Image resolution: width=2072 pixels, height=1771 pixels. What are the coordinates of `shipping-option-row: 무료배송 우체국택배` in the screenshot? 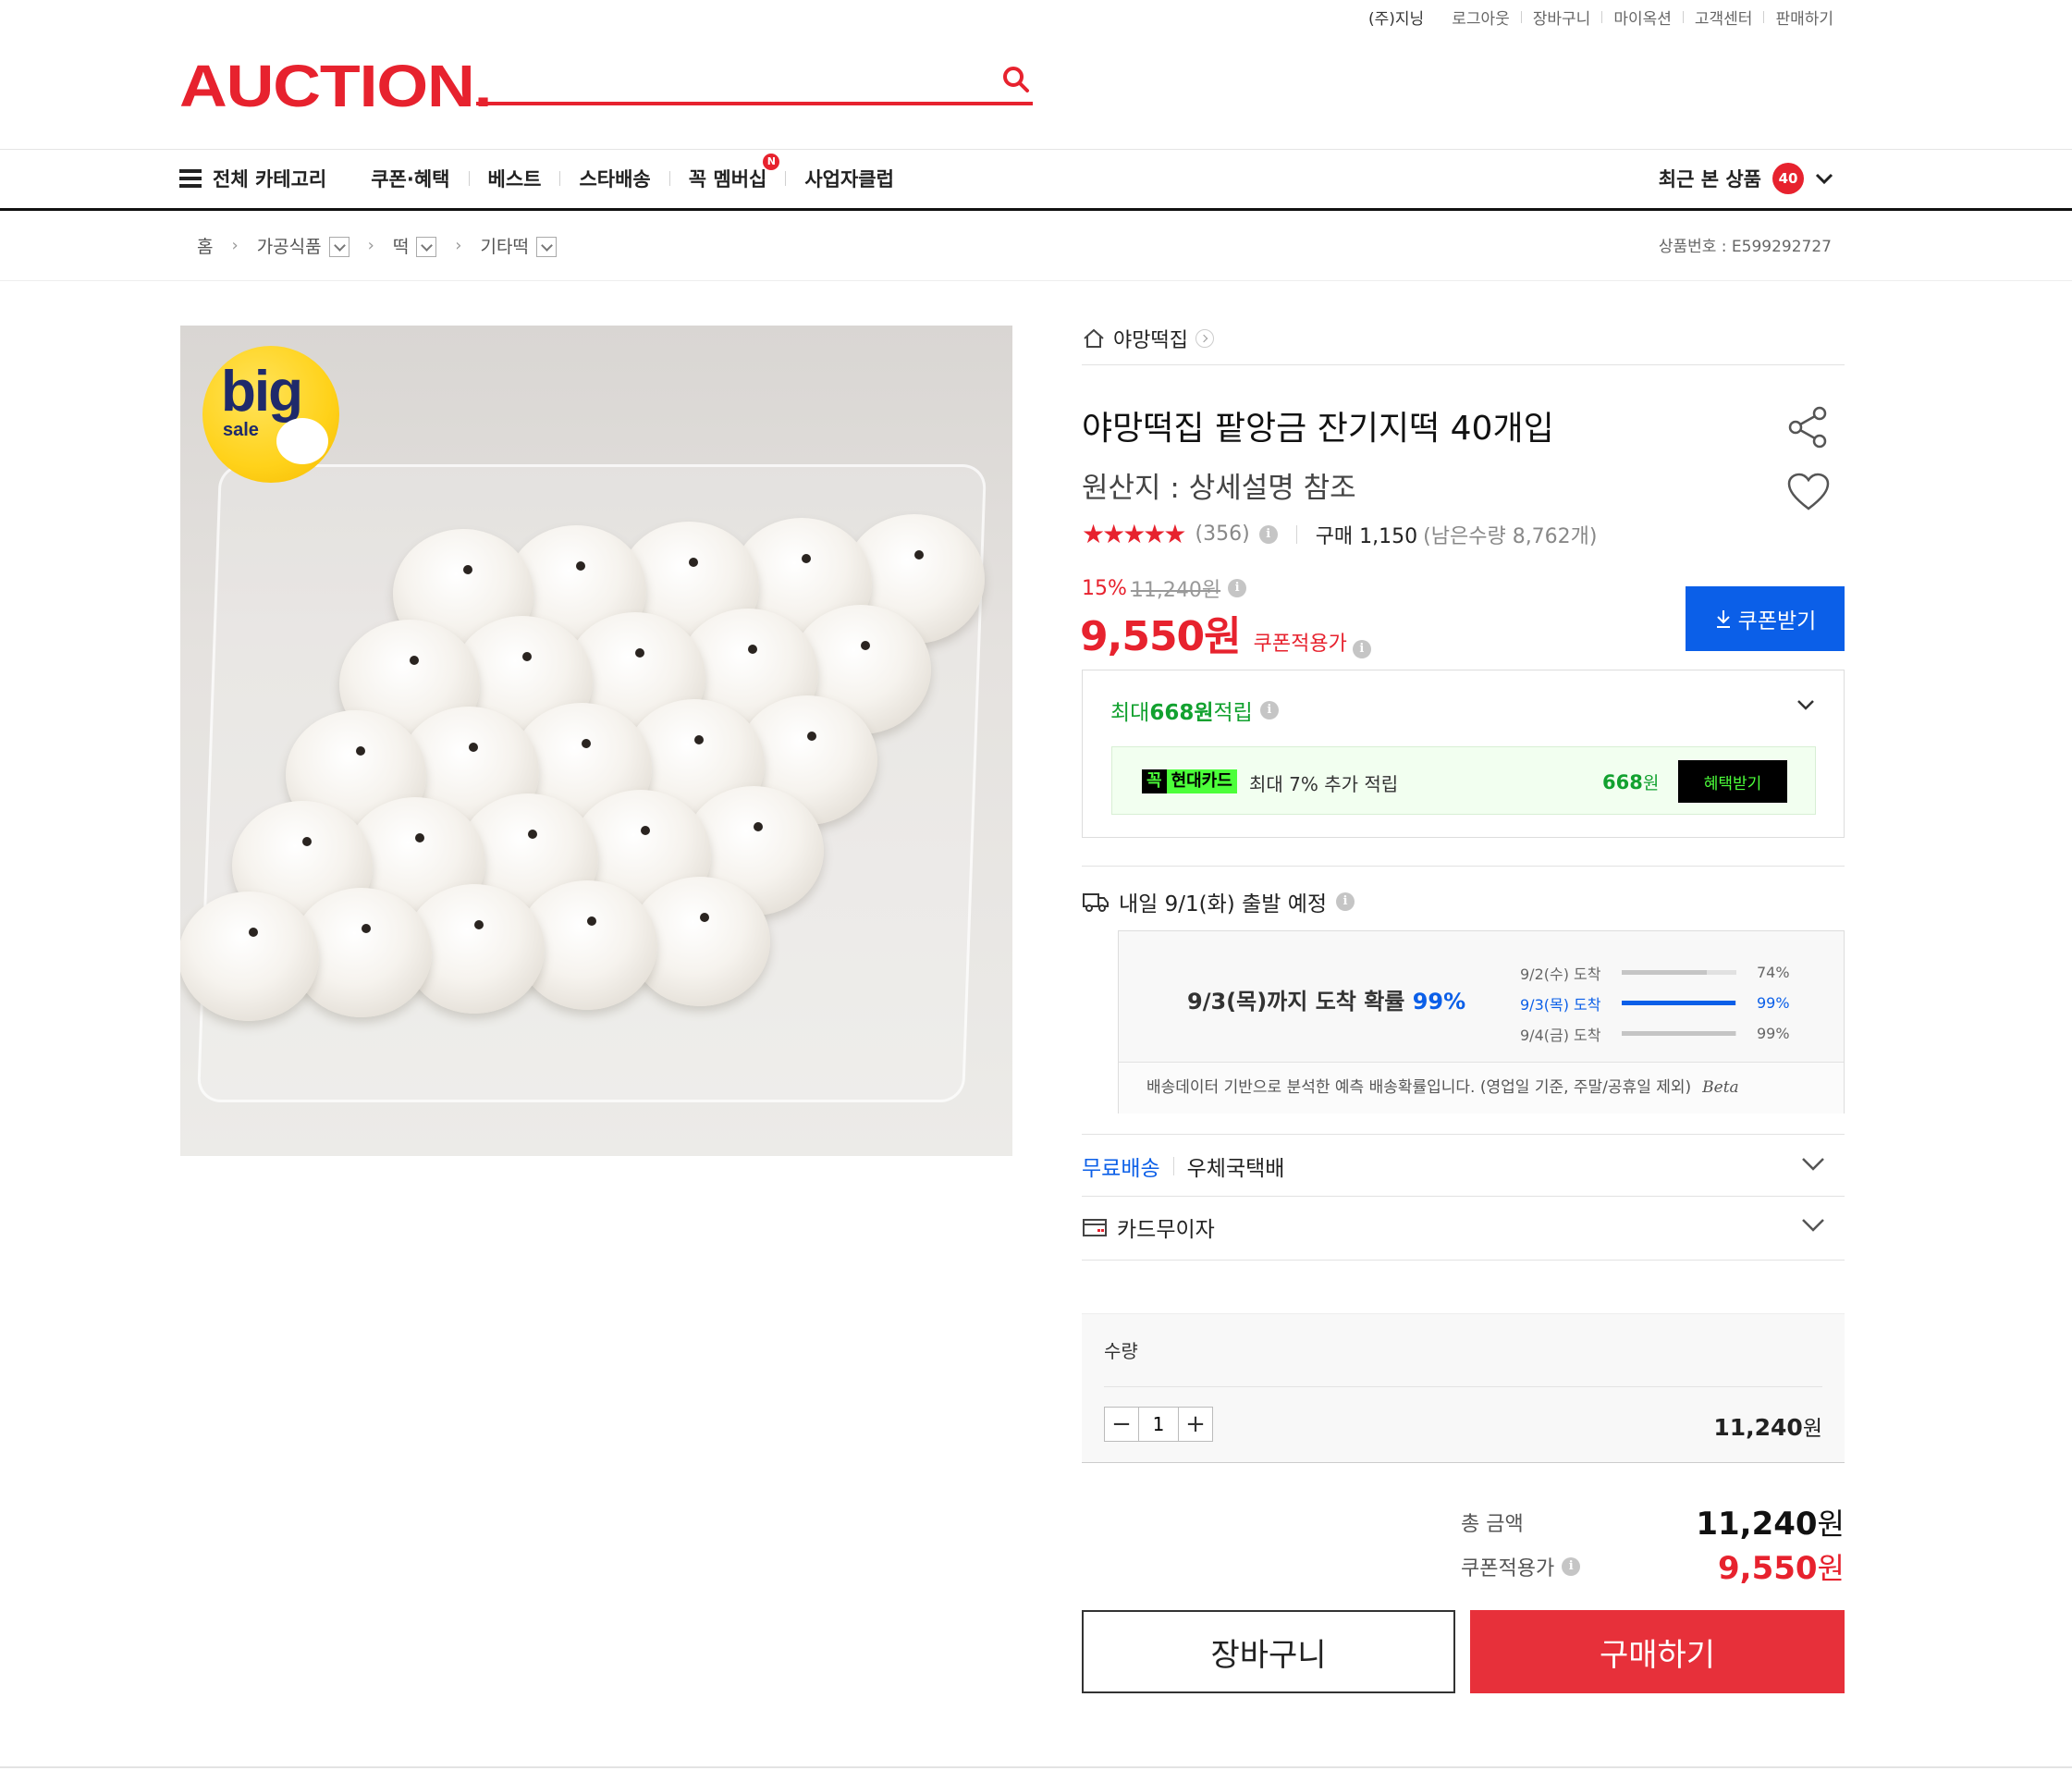 It's located at (1463, 1166).